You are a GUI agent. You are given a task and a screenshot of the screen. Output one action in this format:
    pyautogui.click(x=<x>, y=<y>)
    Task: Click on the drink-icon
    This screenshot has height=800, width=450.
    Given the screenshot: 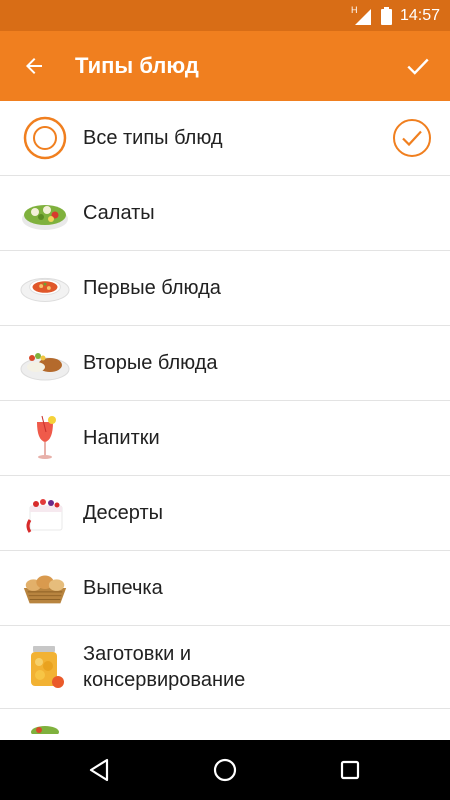 What is the action you would take?
    pyautogui.click(x=45, y=438)
    